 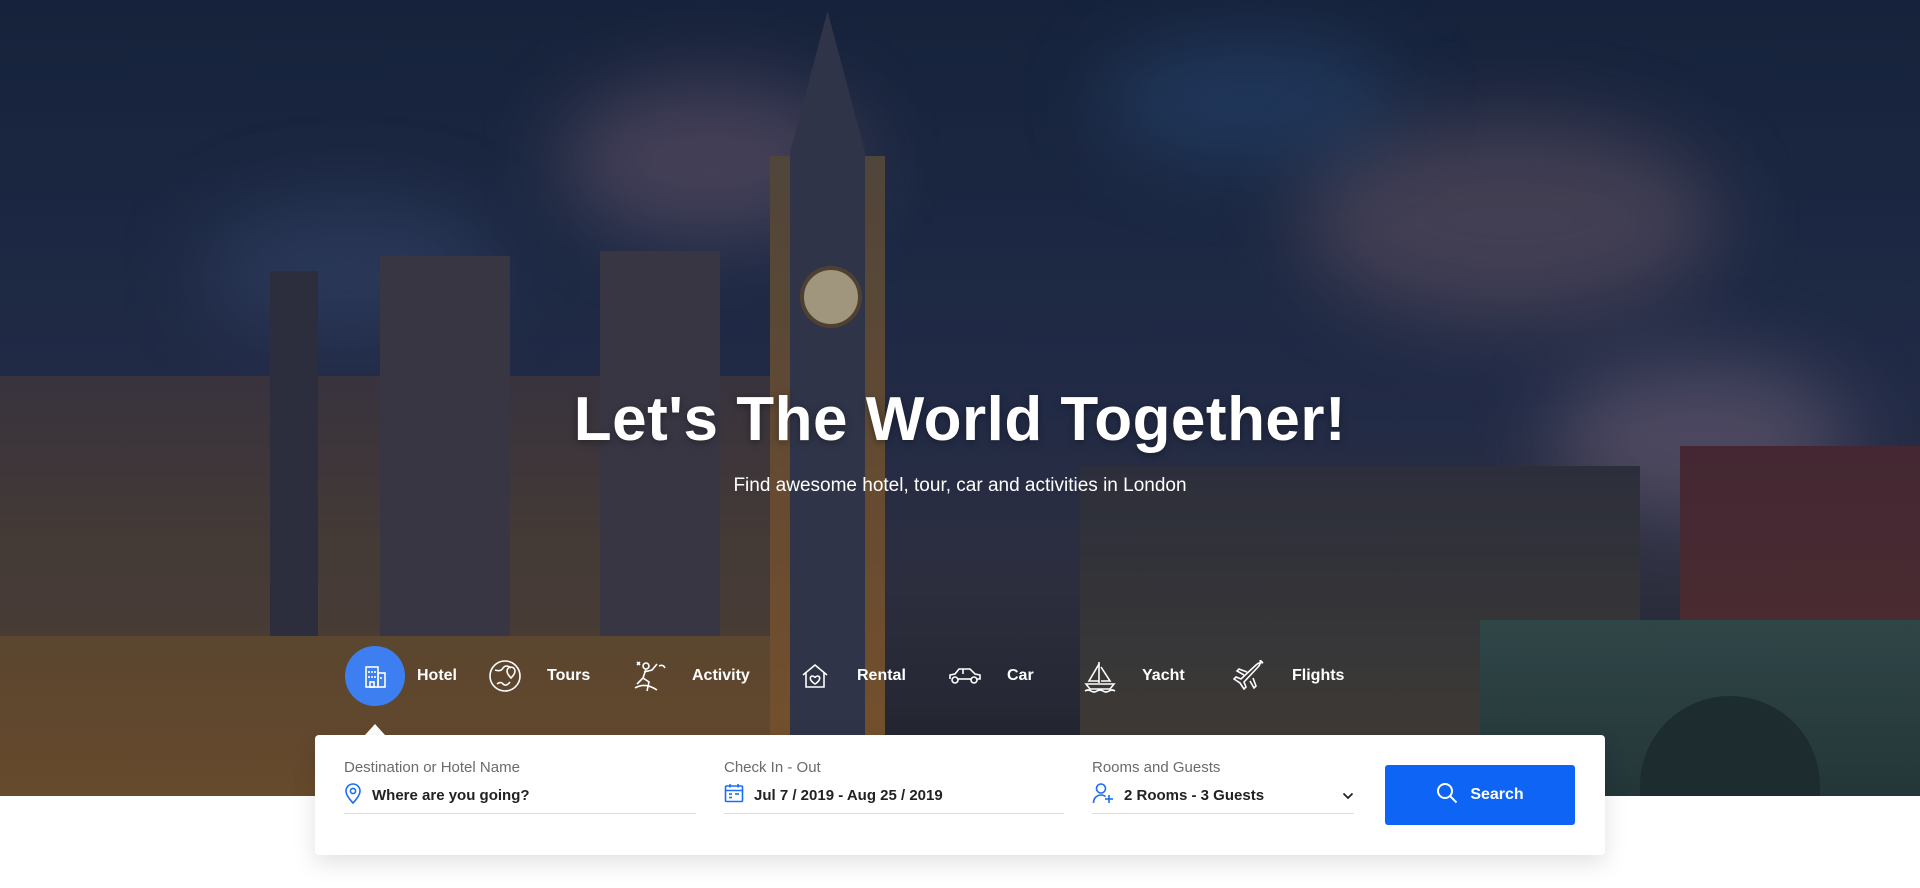 I want to click on dates-value: Jul 7 / 2019 - Aug 25 / 2019, so click(x=848, y=795).